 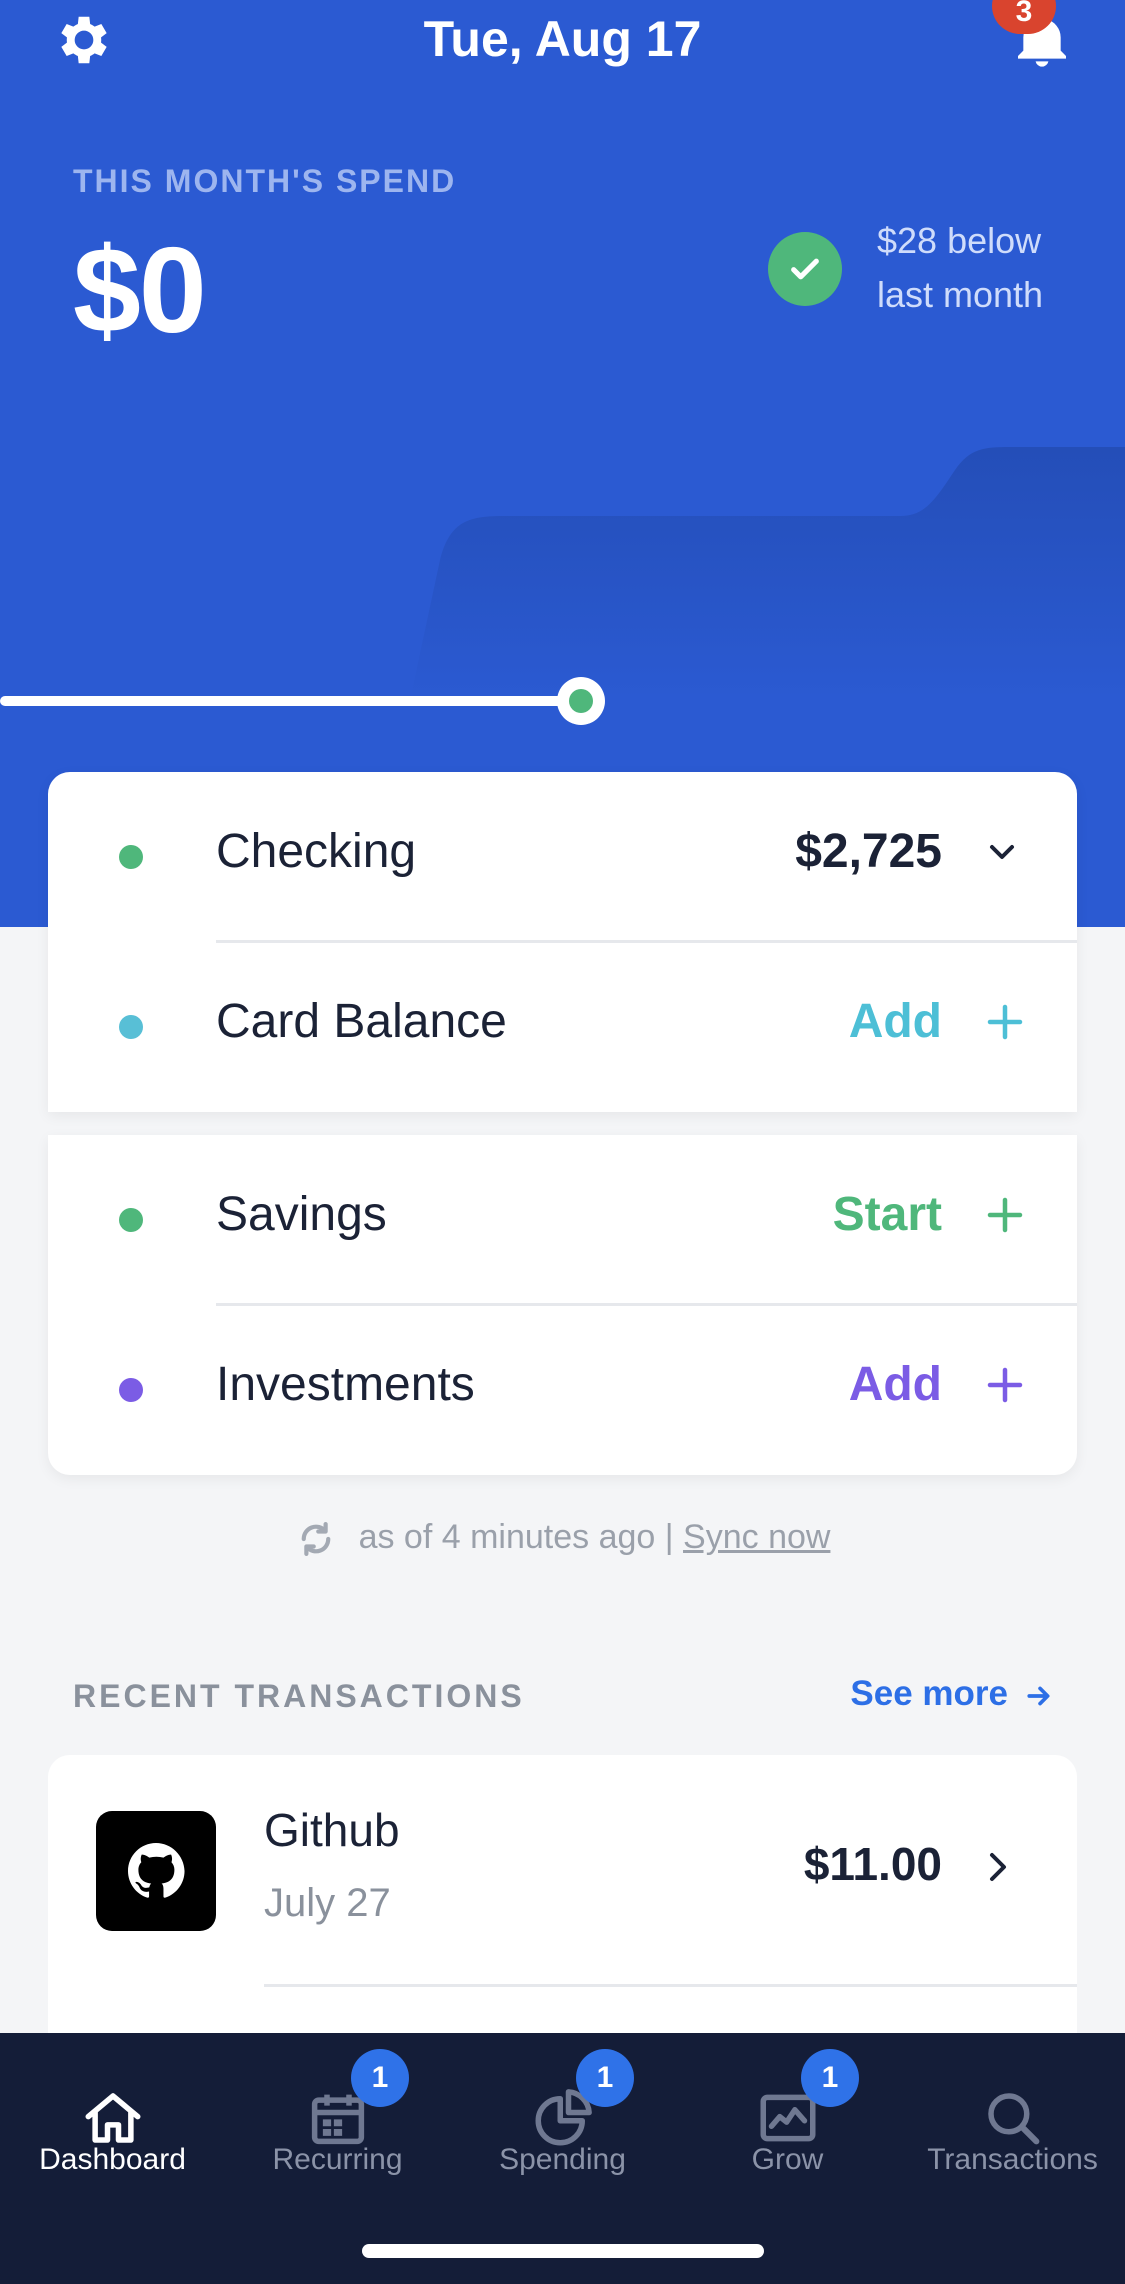 What do you see at coordinates (327, 1903) in the screenshot?
I see `transaction-date: July 27` at bounding box center [327, 1903].